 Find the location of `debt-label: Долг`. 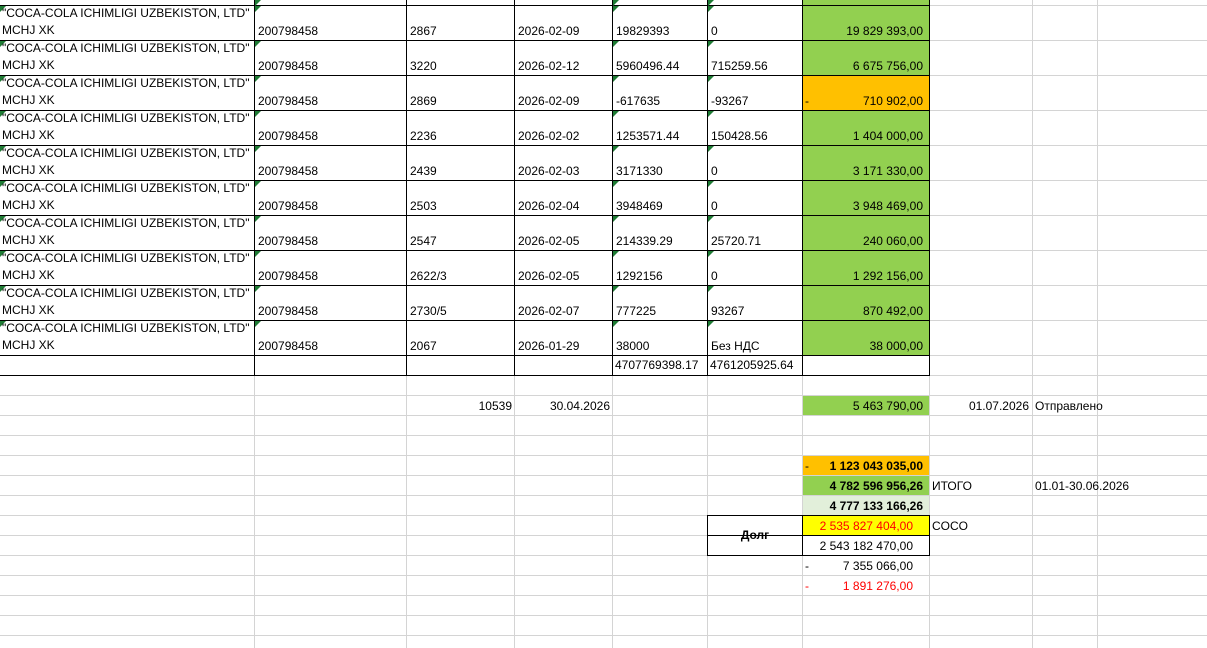

debt-label: Долг is located at coordinates (755, 535).